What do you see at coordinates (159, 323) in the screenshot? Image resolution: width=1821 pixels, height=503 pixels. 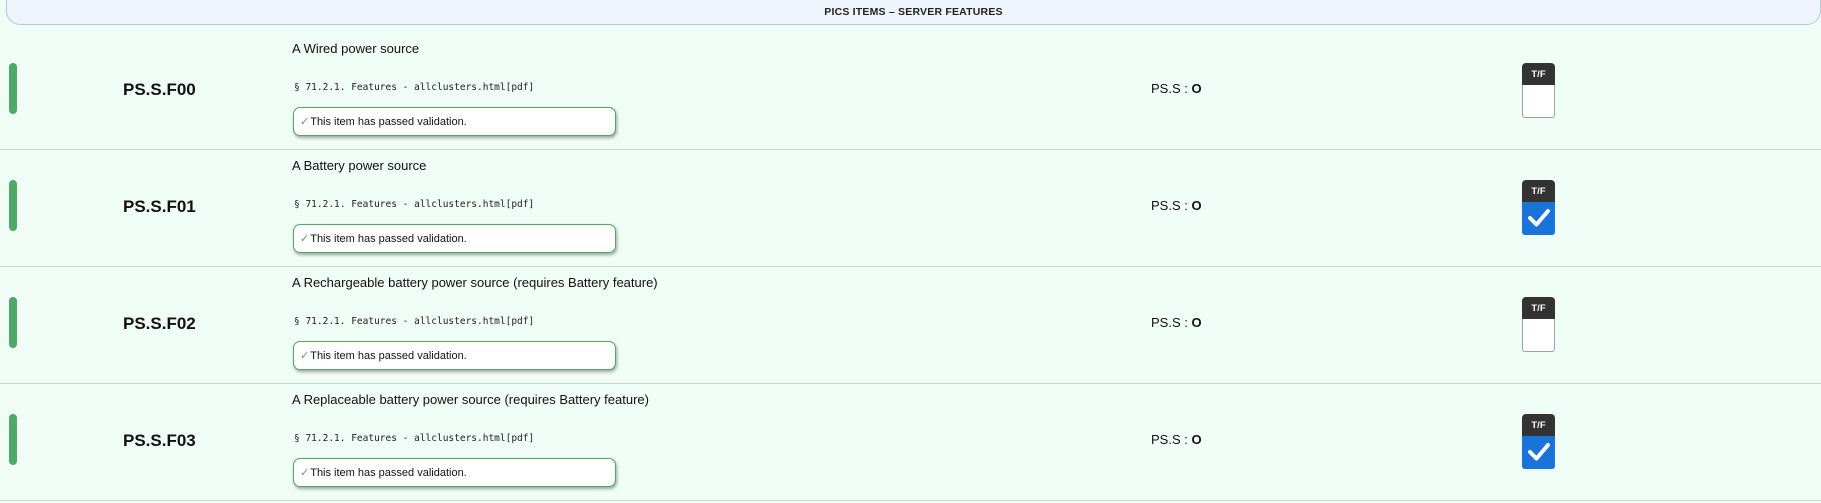 I see `item-id: PS.S.F02` at bounding box center [159, 323].